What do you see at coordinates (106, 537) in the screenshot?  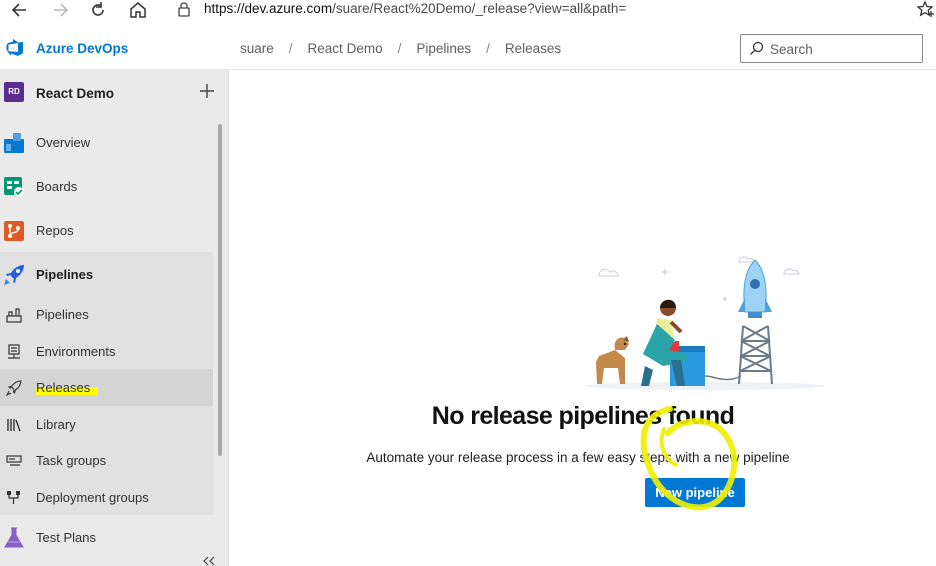 I see `sidebar-item-test-plans: Test Plans` at bounding box center [106, 537].